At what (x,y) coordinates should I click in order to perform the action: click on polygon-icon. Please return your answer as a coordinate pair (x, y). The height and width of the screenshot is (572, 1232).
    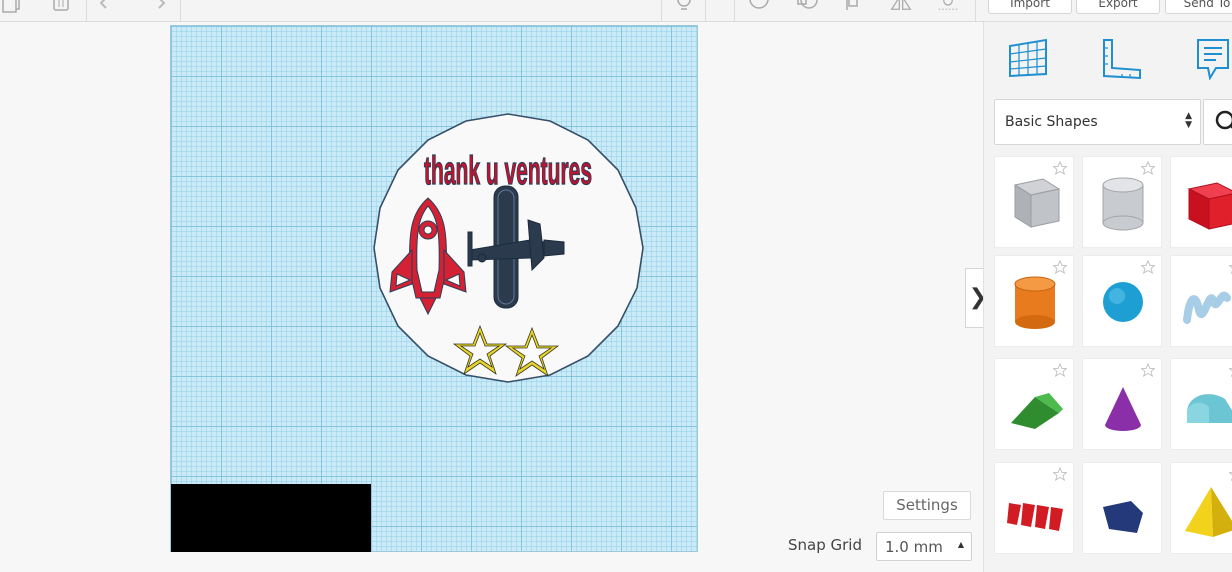
    Looking at the image, I should click on (1123, 517).